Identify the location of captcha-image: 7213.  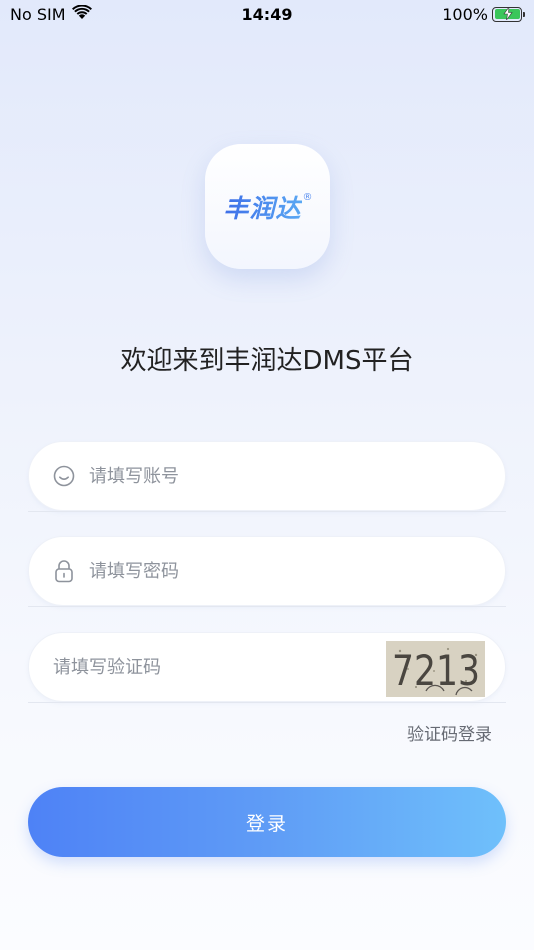
(435, 669).